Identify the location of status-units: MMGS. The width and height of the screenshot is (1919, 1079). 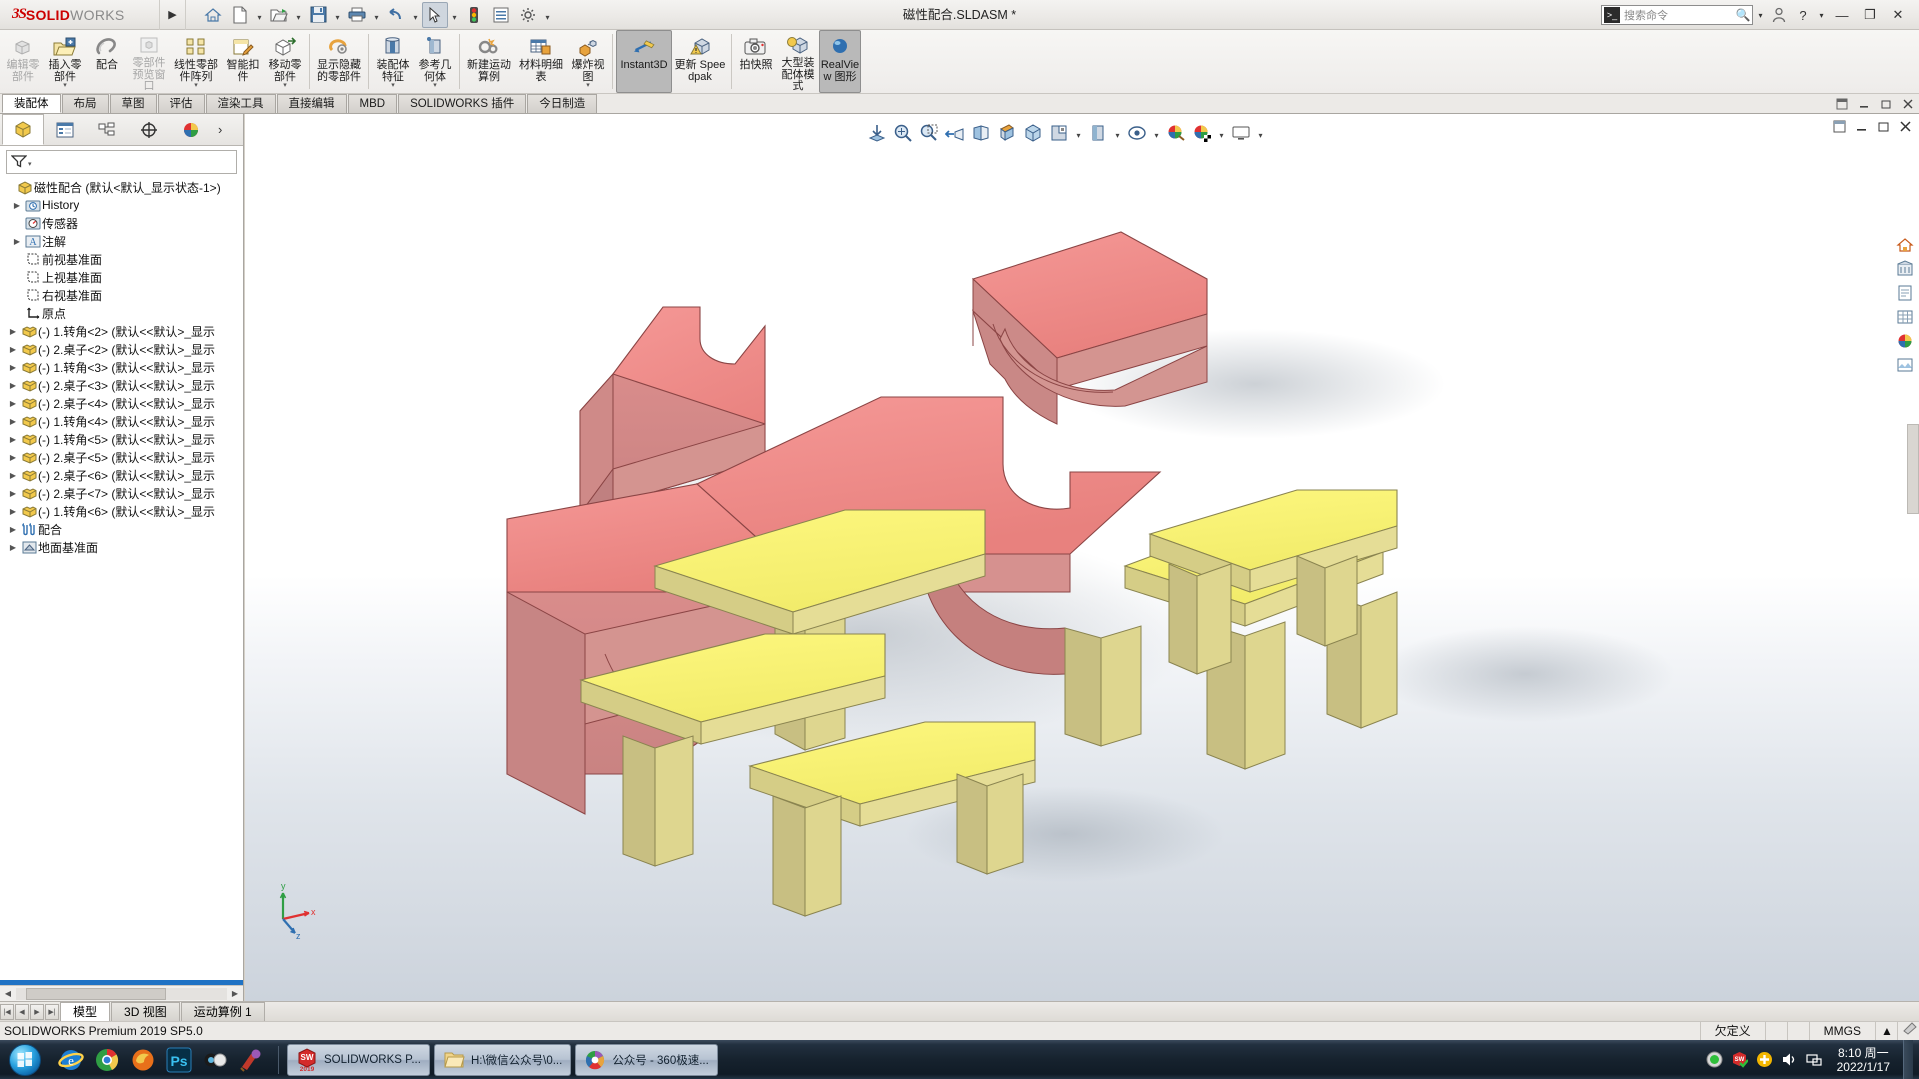
(1841, 1031).